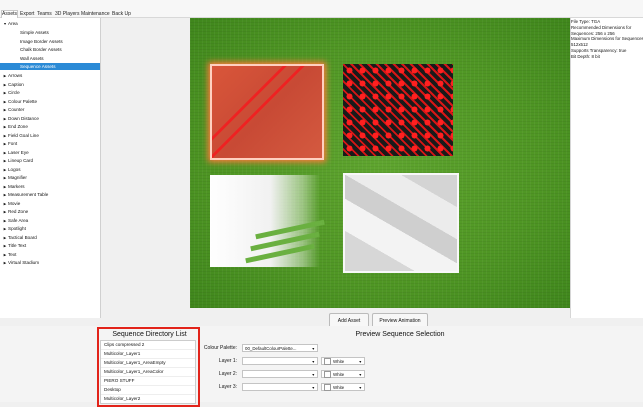 The width and height of the screenshot is (643, 407). I want to click on tree-item-logos: ▶ Logos, so click(50, 169).